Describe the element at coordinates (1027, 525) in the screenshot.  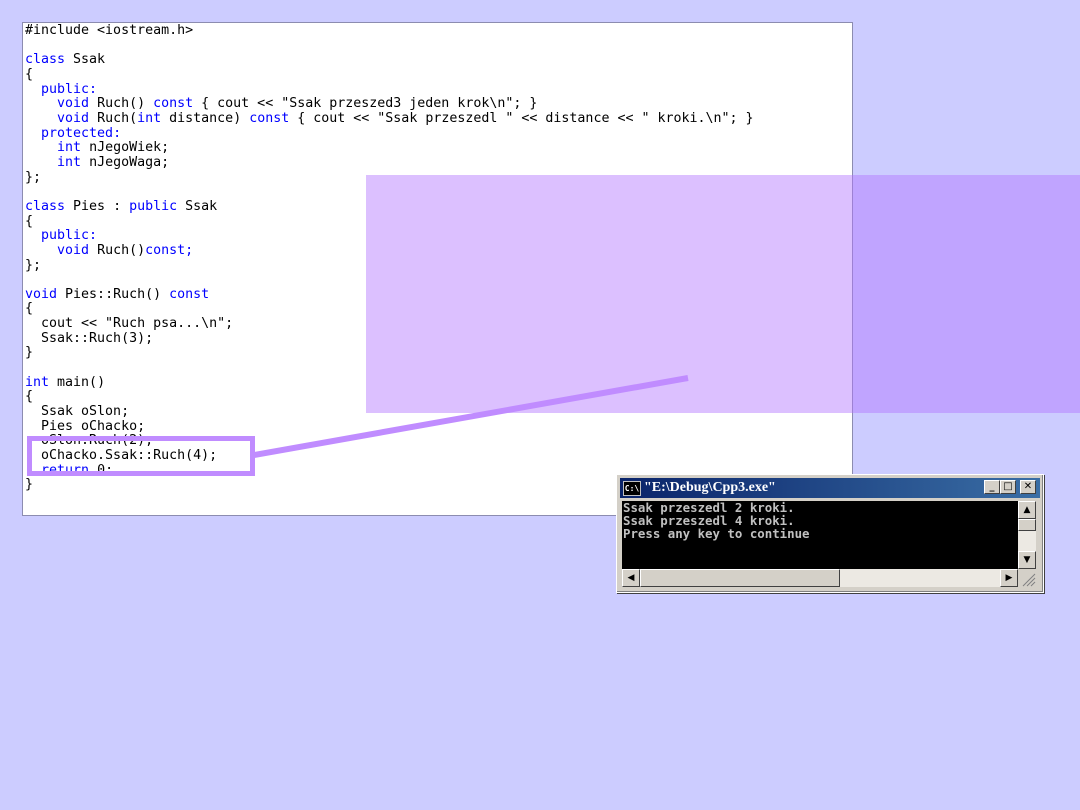
I see `vertical-scroll-thumb` at that location.